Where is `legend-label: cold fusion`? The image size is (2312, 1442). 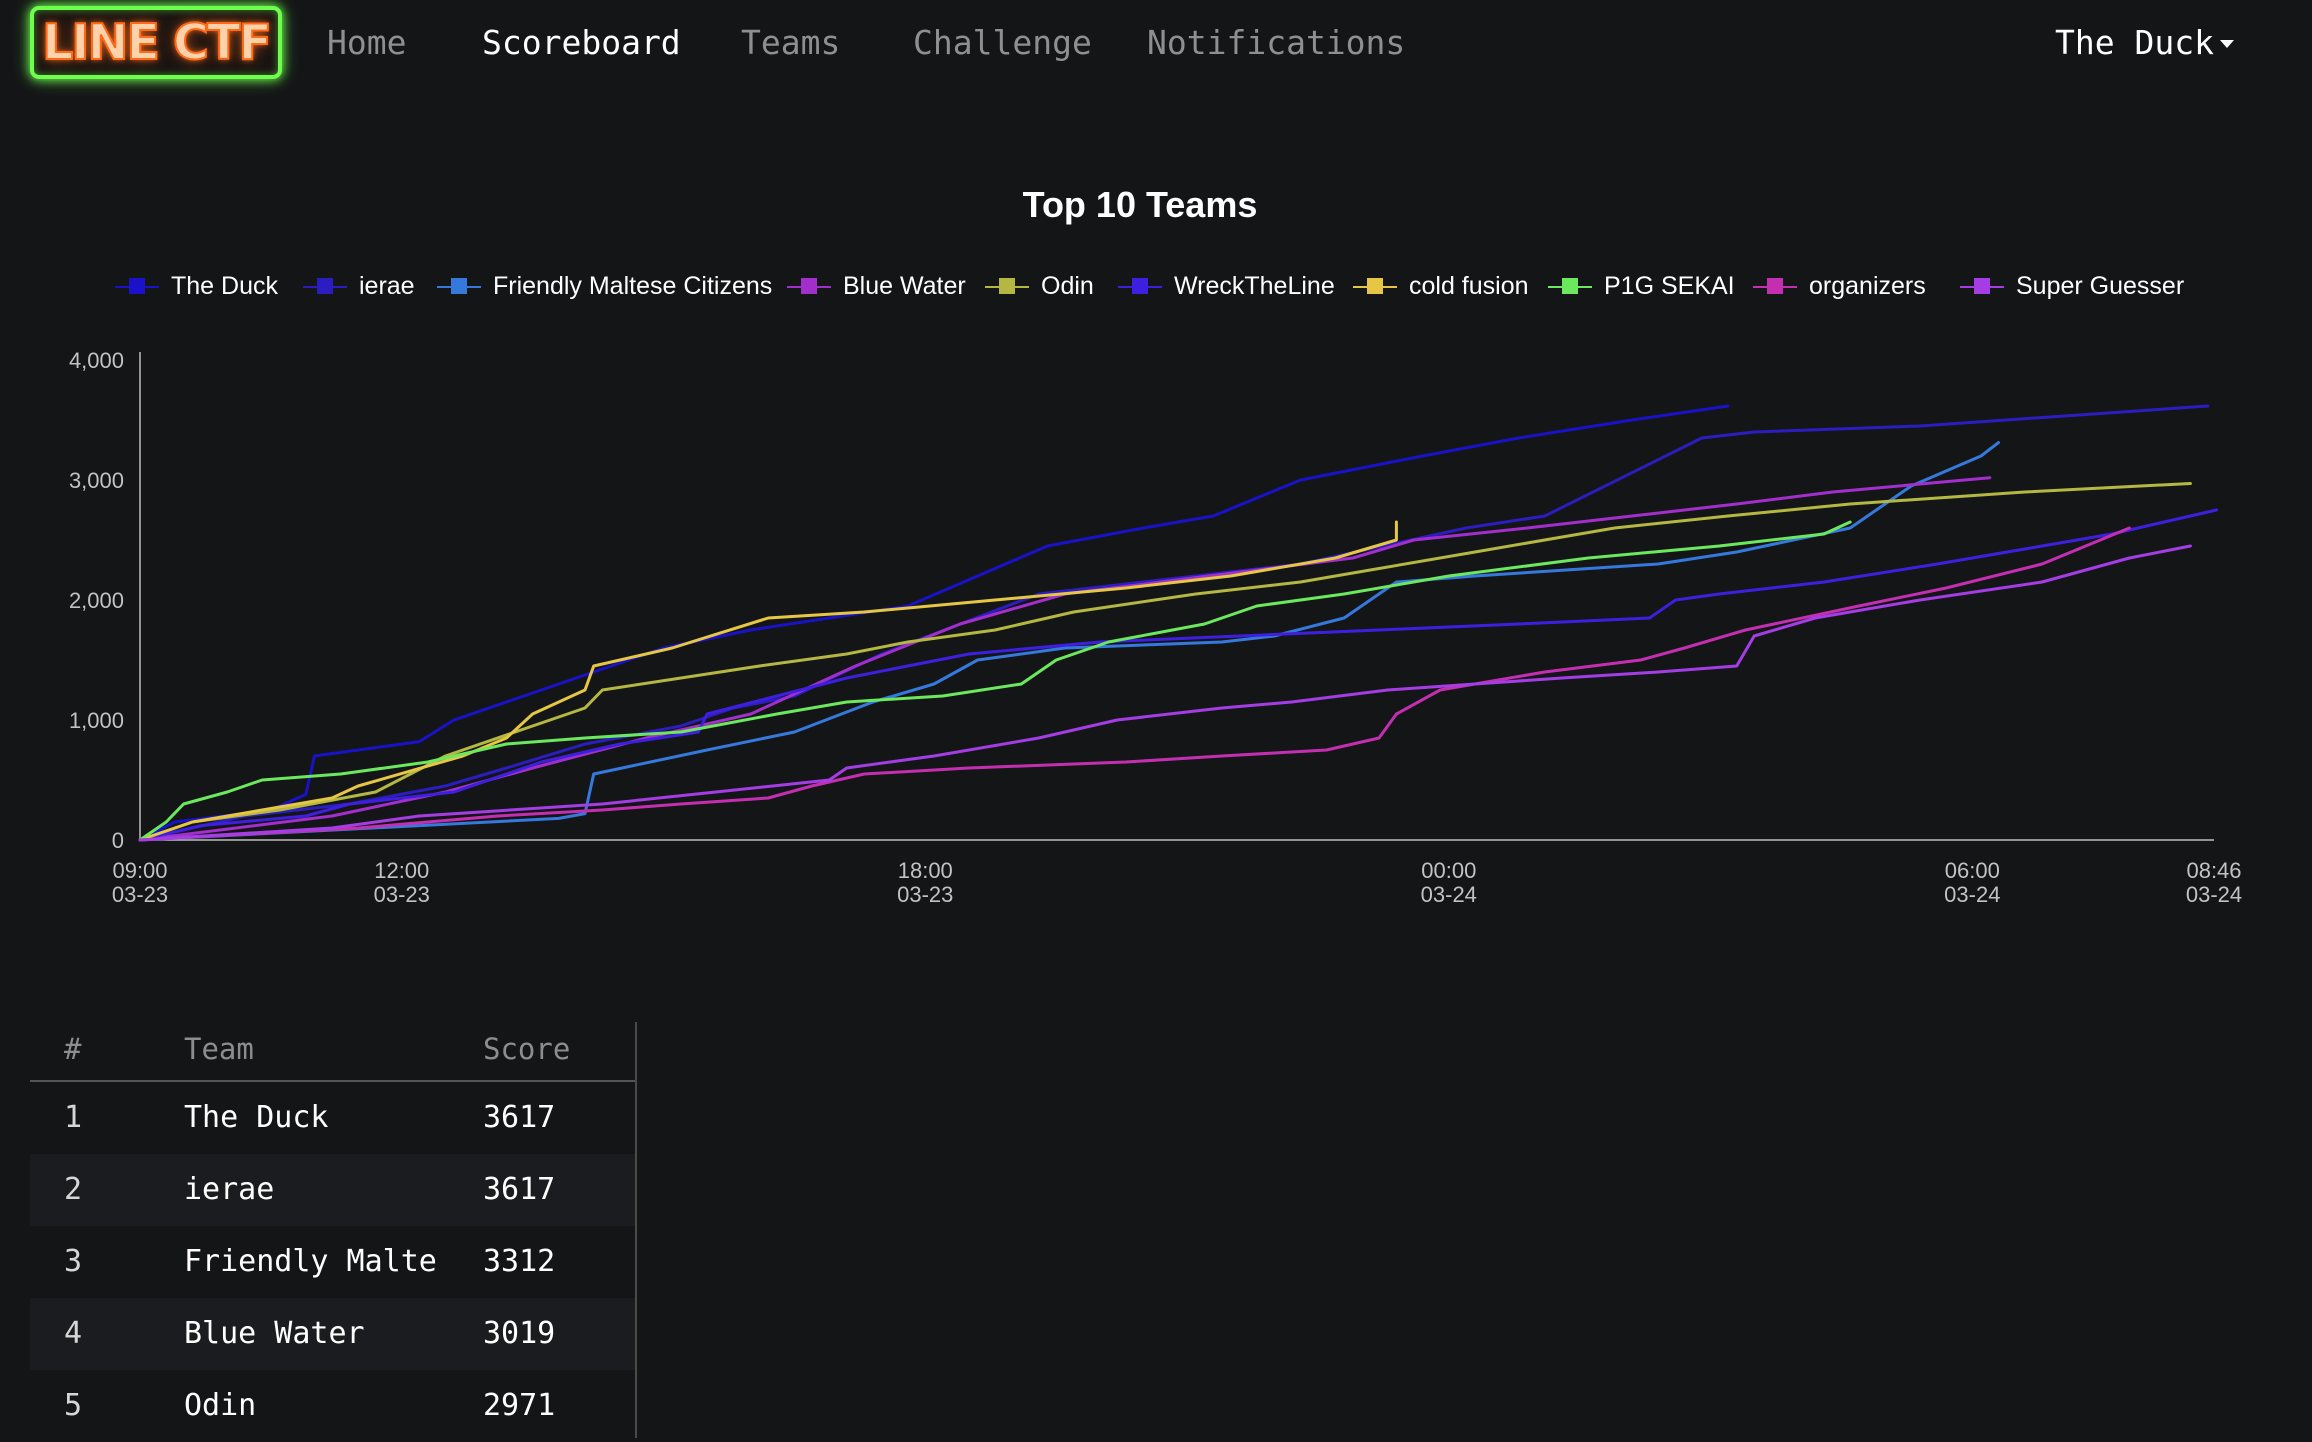 legend-label: cold fusion is located at coordinates (1469, 286).